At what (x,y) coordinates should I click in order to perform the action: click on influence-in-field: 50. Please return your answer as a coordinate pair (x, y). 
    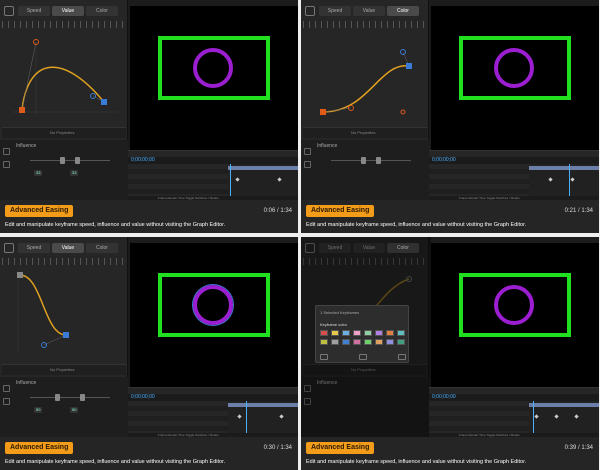
    Looking at the image, I should click on (38, 410).